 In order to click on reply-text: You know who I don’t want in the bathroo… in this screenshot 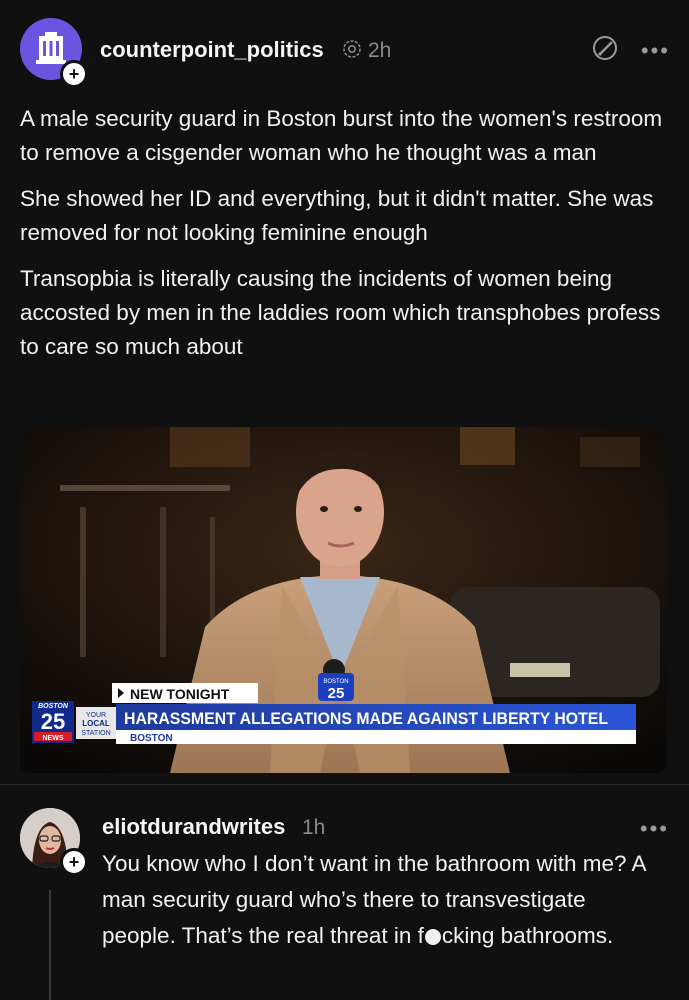, I will do `click(382, 900)`.